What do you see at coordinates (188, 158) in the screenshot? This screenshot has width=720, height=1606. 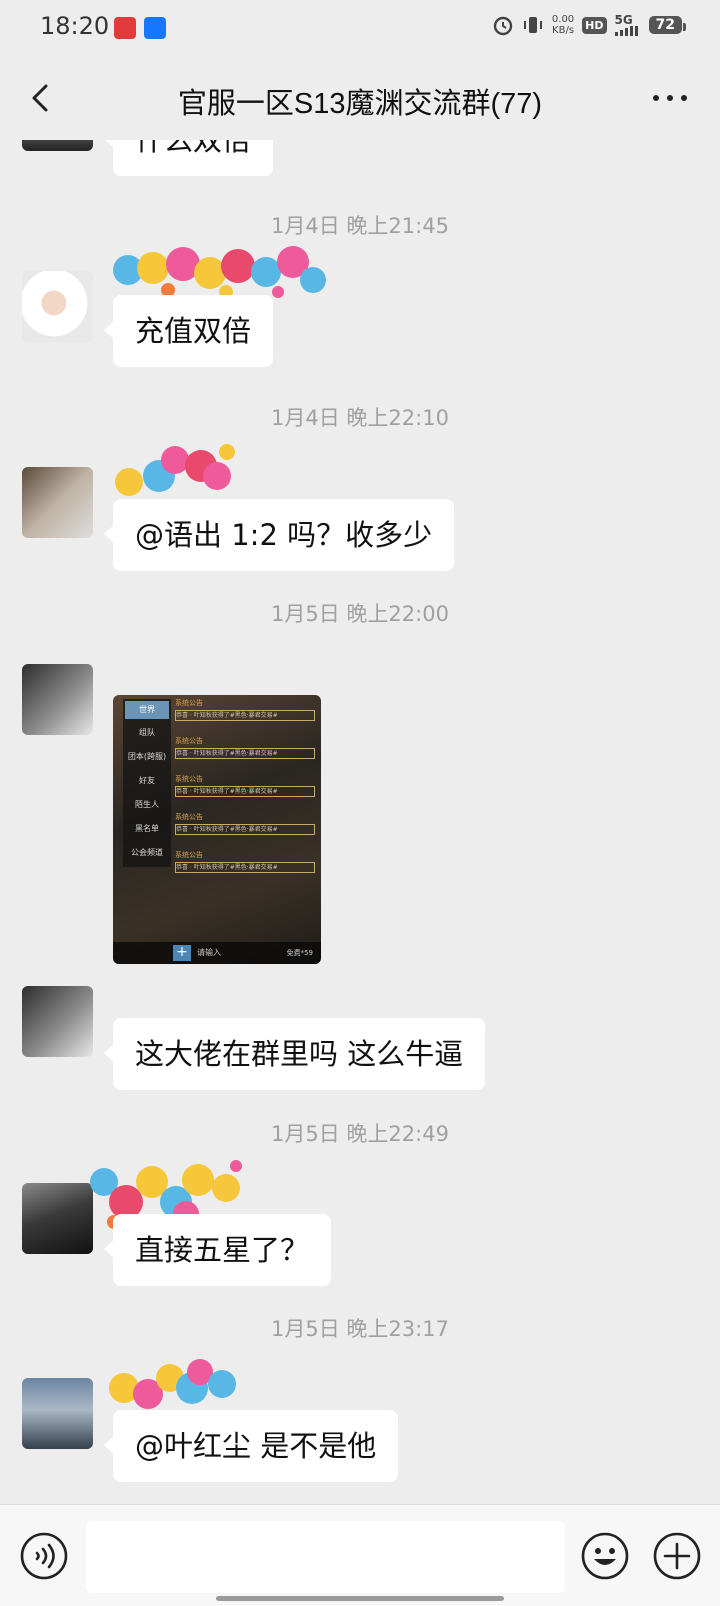 I see `message-bubble: 什么双倍` at bounding box center [188, 158].